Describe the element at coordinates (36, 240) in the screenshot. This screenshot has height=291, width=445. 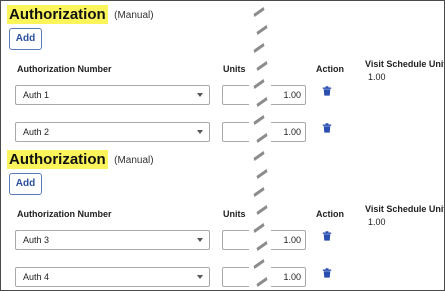
I see `authorization-number-selected-value: Auth 3` at that location.